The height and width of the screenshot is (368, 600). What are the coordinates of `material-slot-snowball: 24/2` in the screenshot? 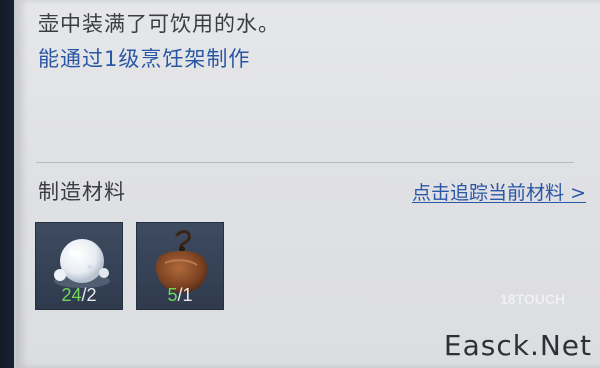 It's located at (79, 266).